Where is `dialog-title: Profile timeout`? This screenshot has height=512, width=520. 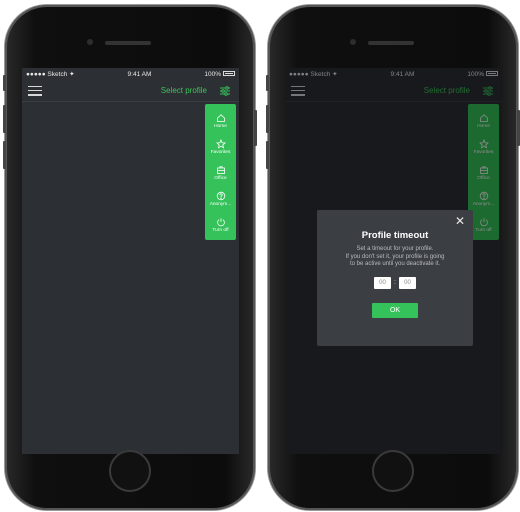 dialog-title: Profile timeout is located at coordinates (395, 235).